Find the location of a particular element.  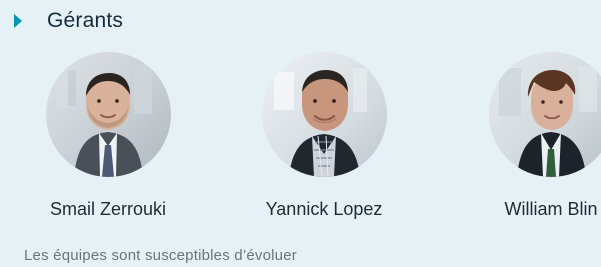

section-header: Gérants is located at coordinates (68, 21).